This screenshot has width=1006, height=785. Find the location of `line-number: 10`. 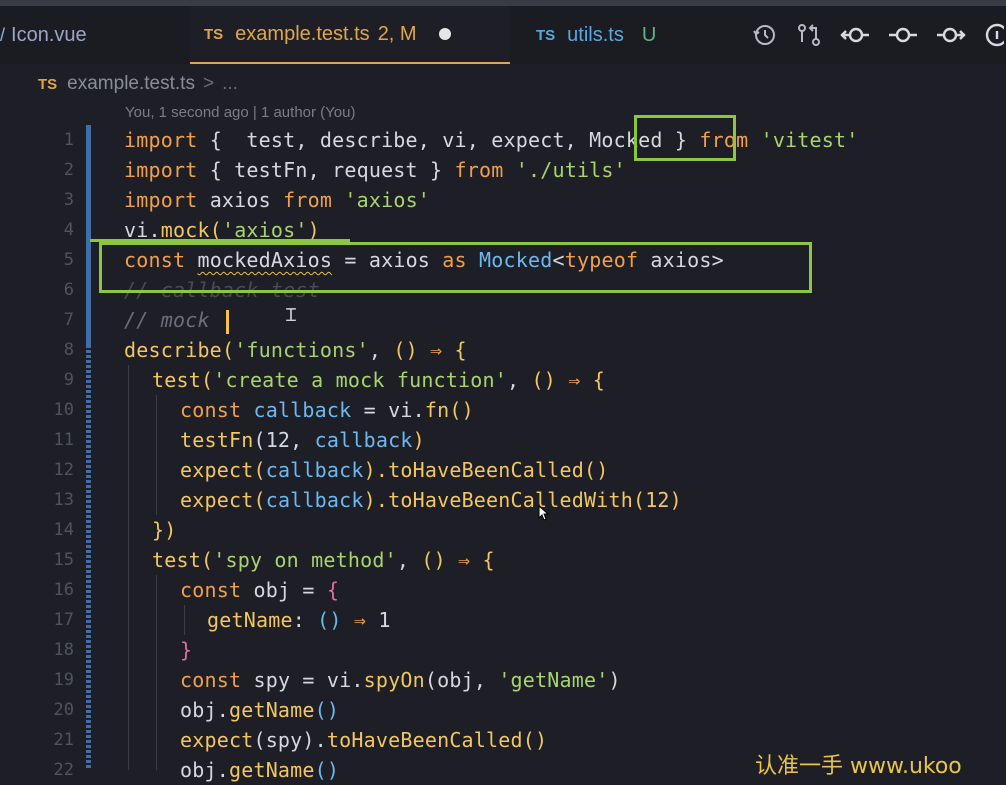

line-number: 10 is located at coordinates (63, 410).